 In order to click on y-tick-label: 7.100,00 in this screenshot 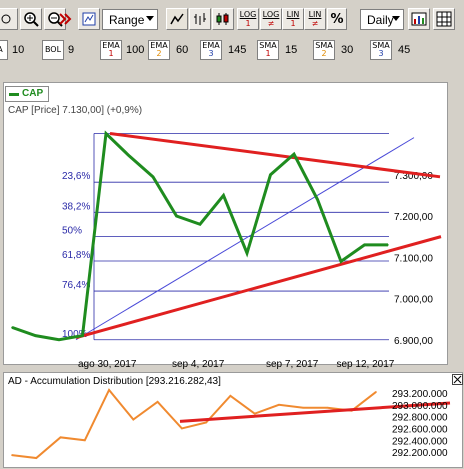, I will do `click(413, 258)`.